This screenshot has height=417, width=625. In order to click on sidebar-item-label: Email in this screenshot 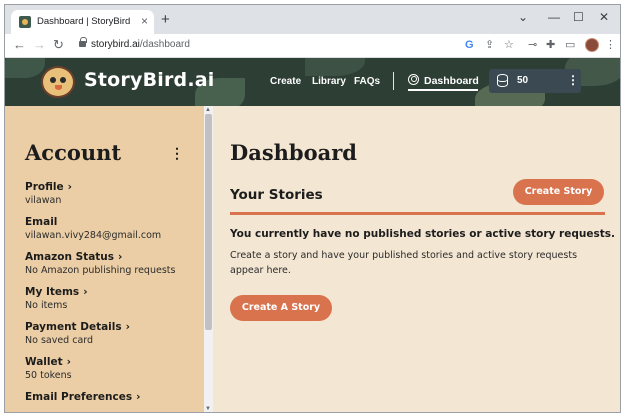, I will do `click(41, 222)`.